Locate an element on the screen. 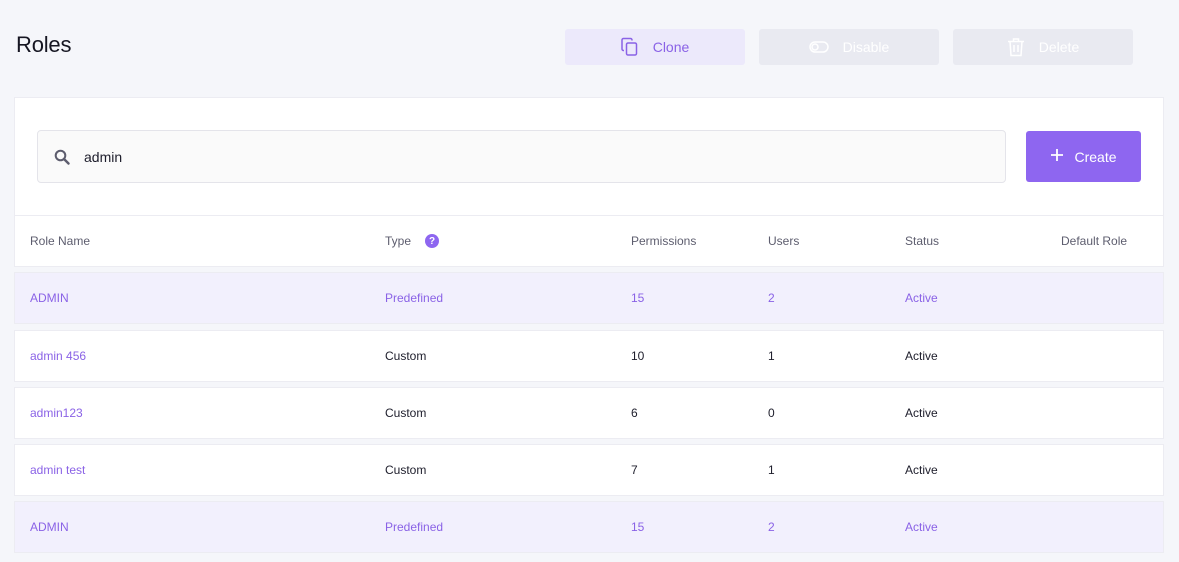 The image size is (1179, 562). plus-icon is located at coordinates (1057, 156).